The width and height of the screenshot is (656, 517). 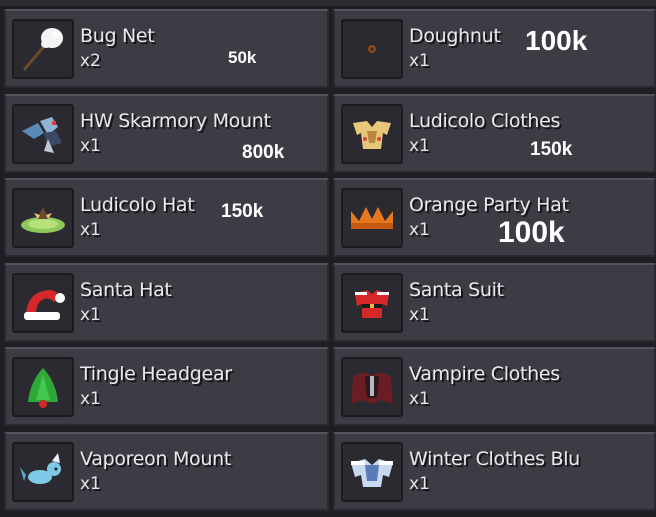 I want to click on item-slot-santa-suit: Santa Suit x1, so click(x=494, y=302).